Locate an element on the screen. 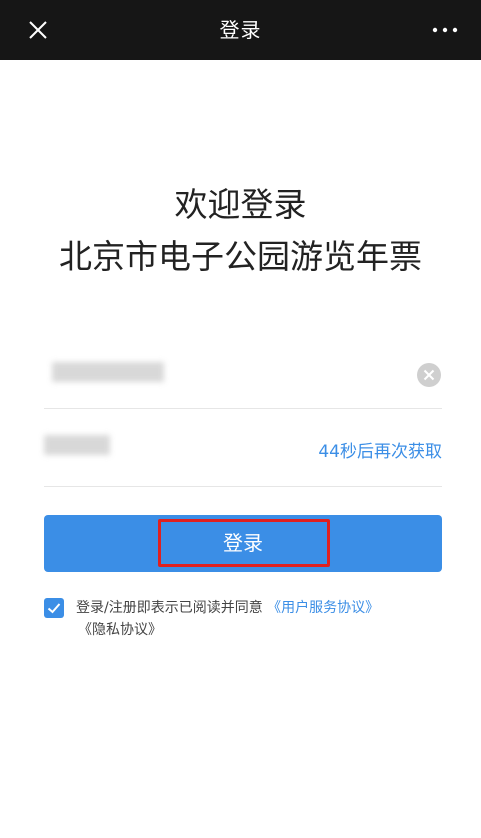  highlight-box is located at coordinates (244, 543).